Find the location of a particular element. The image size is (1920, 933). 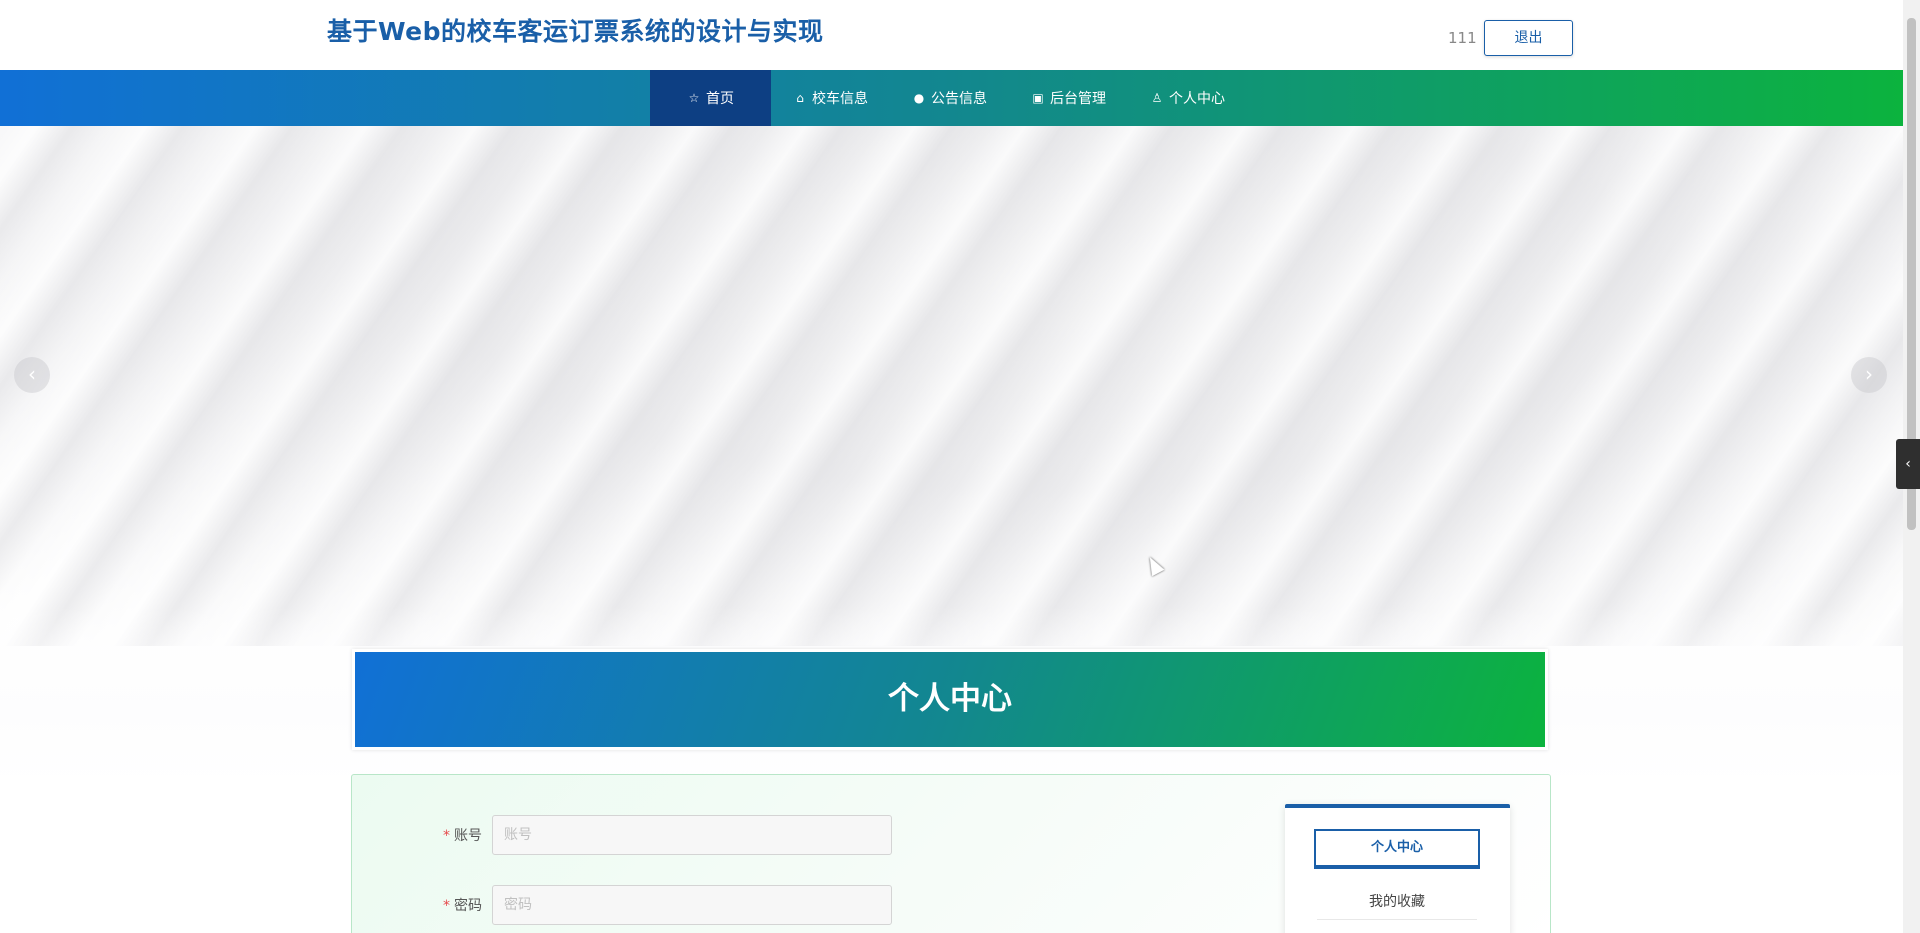

side-menu-favorites-link: 我的收藏 is located at coordinates (1397, 902).